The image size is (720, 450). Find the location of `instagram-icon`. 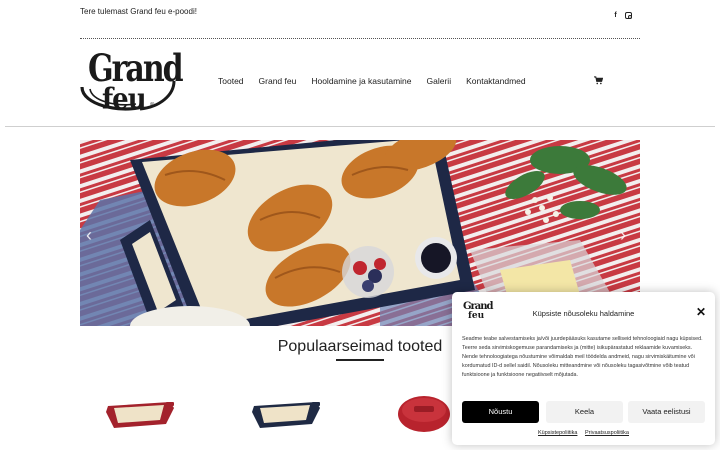

instagram-icon is located at coordinates (628, 15).